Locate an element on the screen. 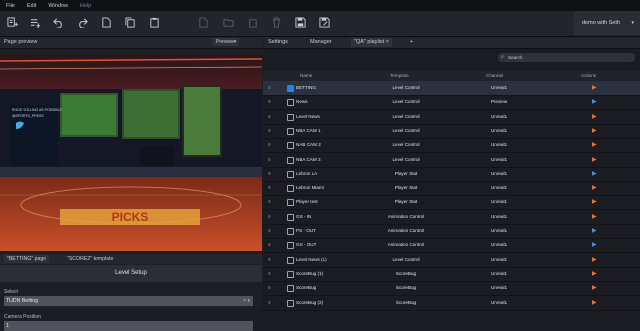 This screenshot has width=640, height=331. table-row: ≡ Level News Level Control Unreal1 ▶ is located at coordinates (451, 117).